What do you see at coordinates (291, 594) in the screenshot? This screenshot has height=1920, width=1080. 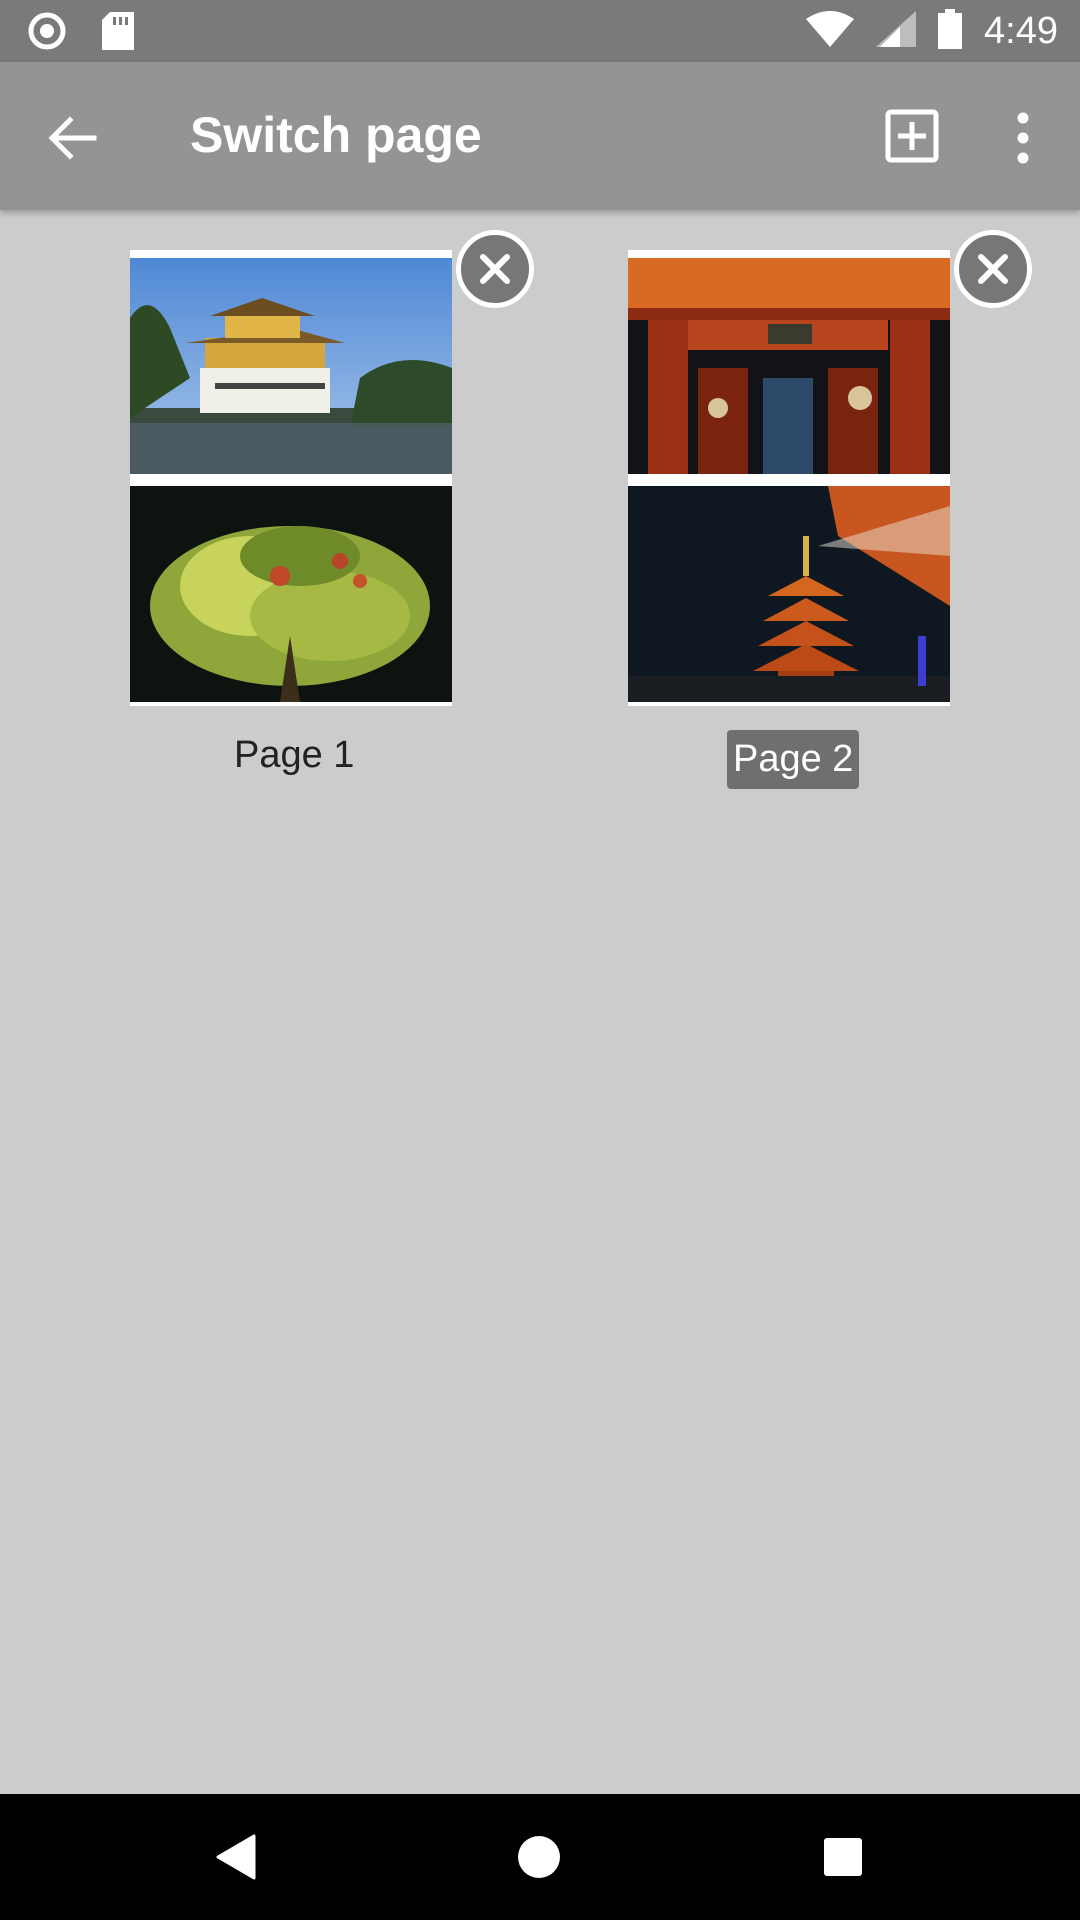 I see `autumn-maple-night-photo` at bounding box center [291, 594].